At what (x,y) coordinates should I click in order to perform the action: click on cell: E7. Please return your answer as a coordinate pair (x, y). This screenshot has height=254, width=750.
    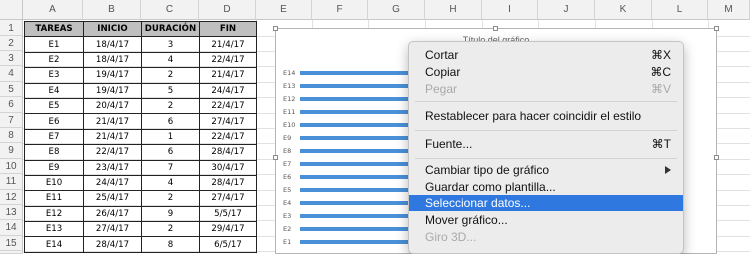
    Looking at the image, I should click on (54, 137).